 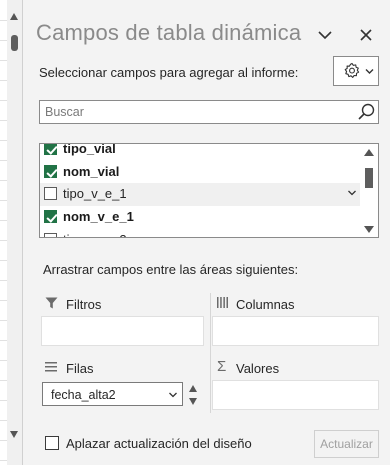 What do you see at coordinates (222, 302) in the screenshot?
I see `columns-icon` at bounding box center [222, 302].